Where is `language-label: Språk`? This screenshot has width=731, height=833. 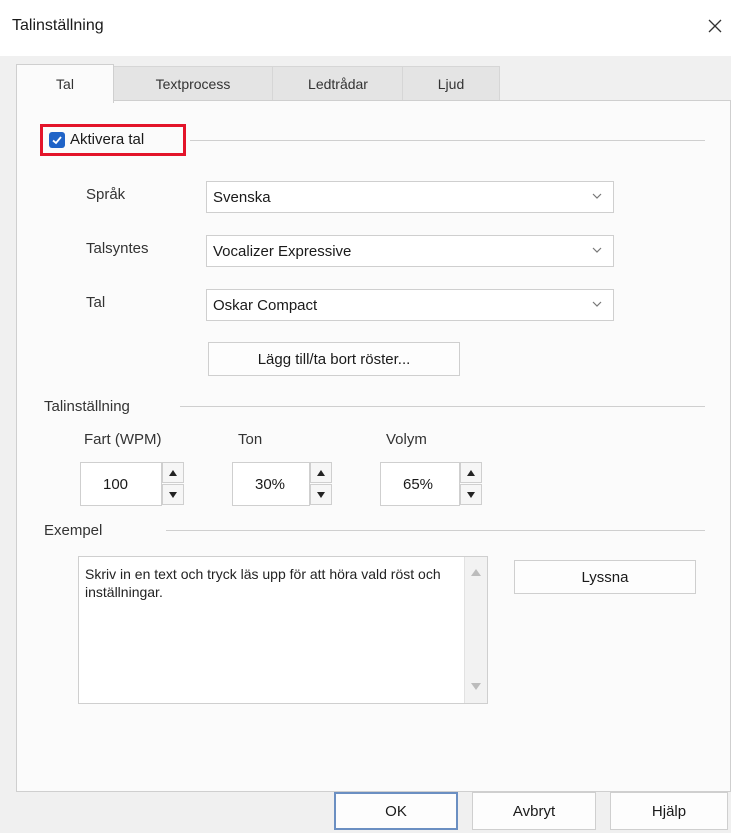 language-label: Språk is located at coordinates (106, 194).